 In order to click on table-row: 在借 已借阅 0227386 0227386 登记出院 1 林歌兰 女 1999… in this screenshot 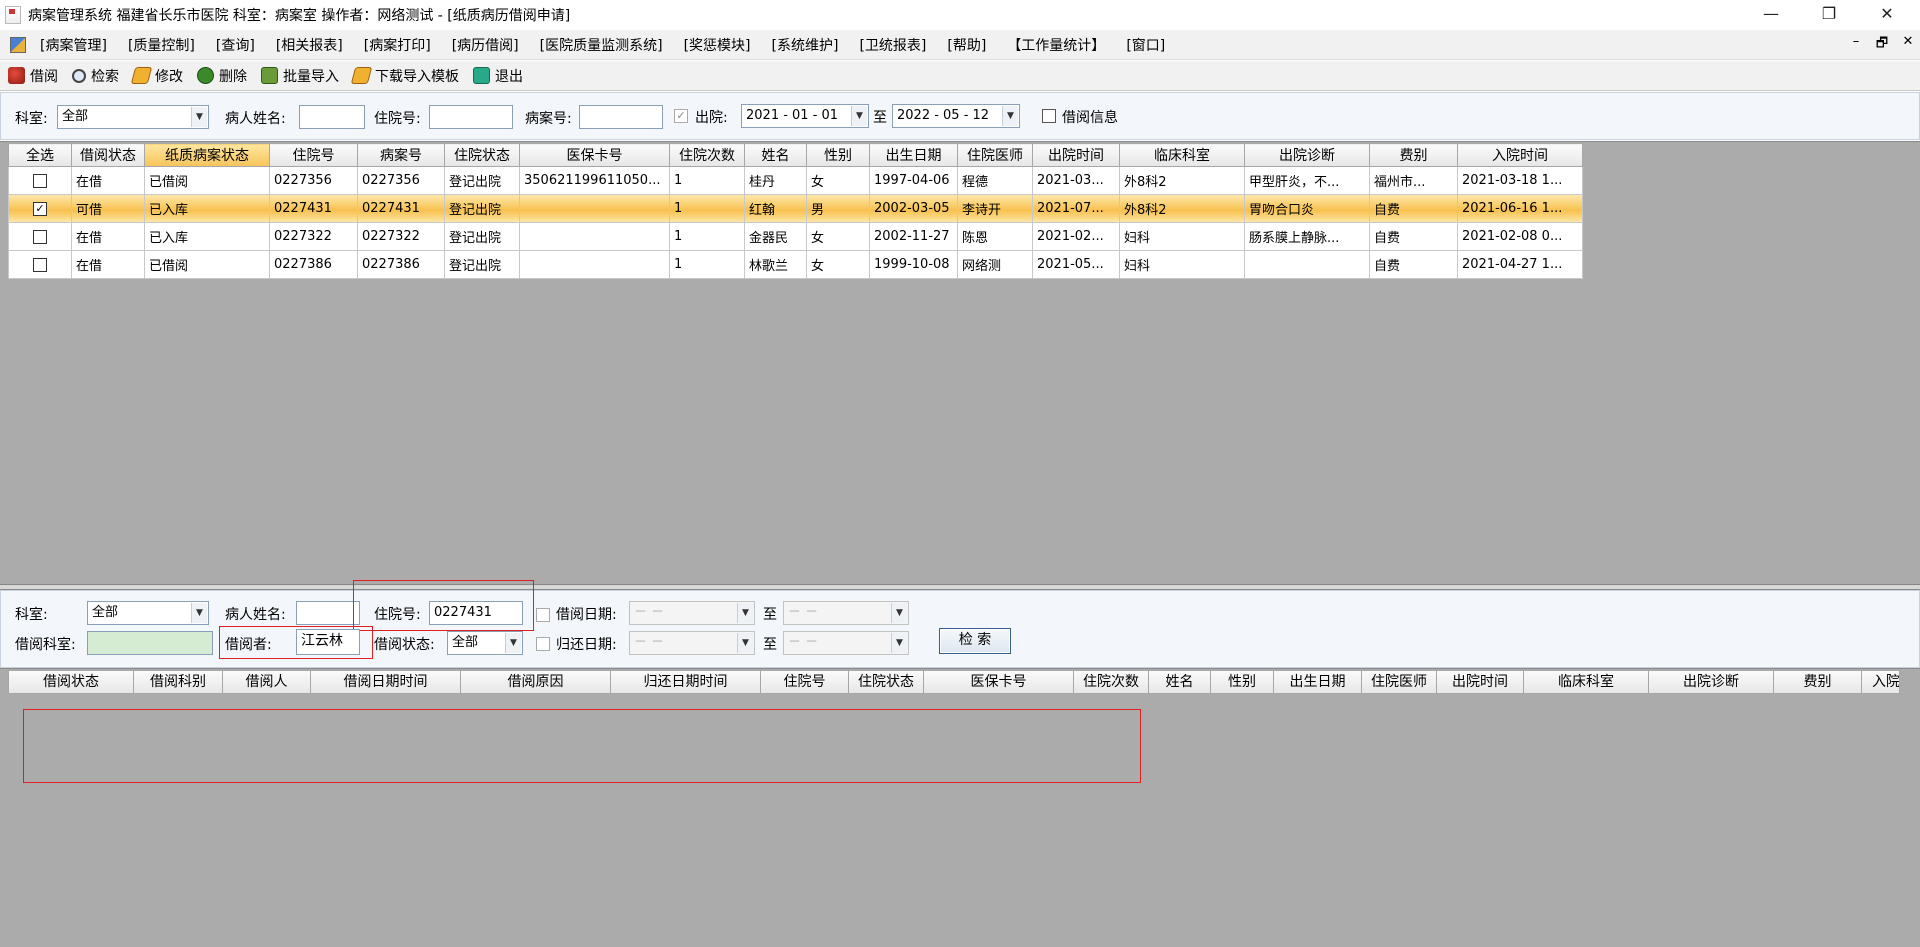, I will do `click(795, 264)`.